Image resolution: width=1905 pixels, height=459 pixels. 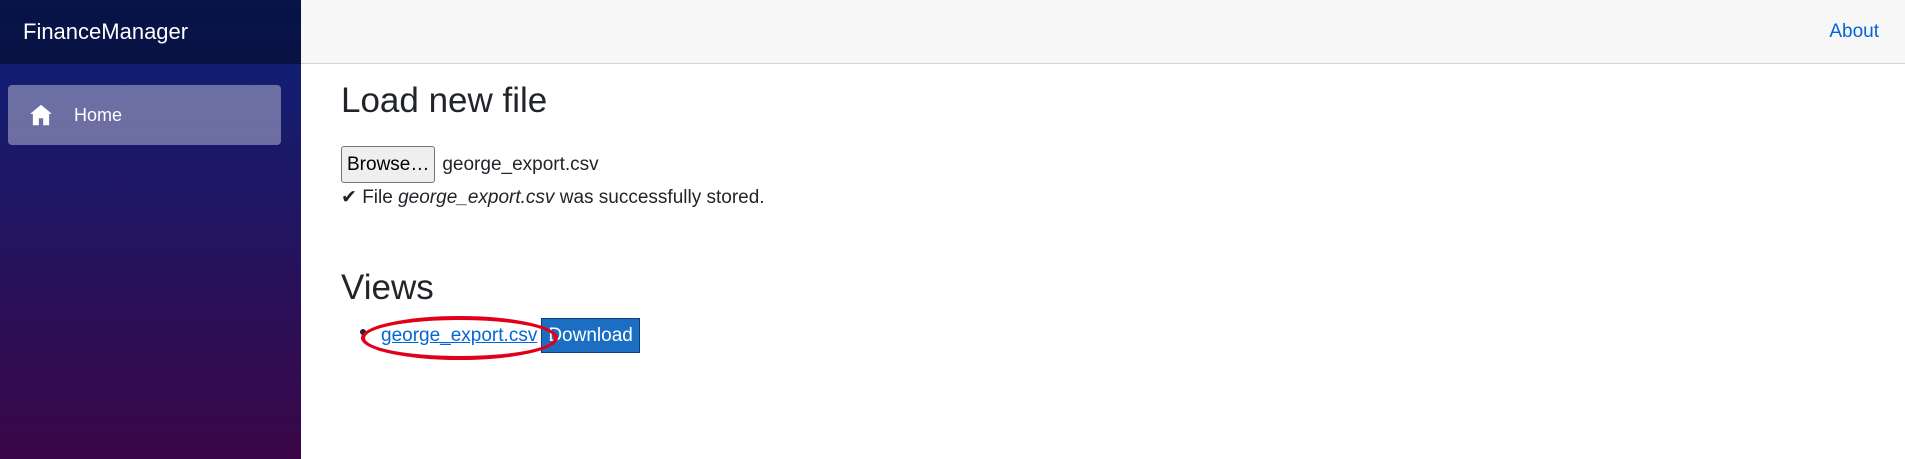 What do you see at coordinates (1103, 32) in the screenshot?
I see `top-bar: About` at bounding box center [1103, 32].